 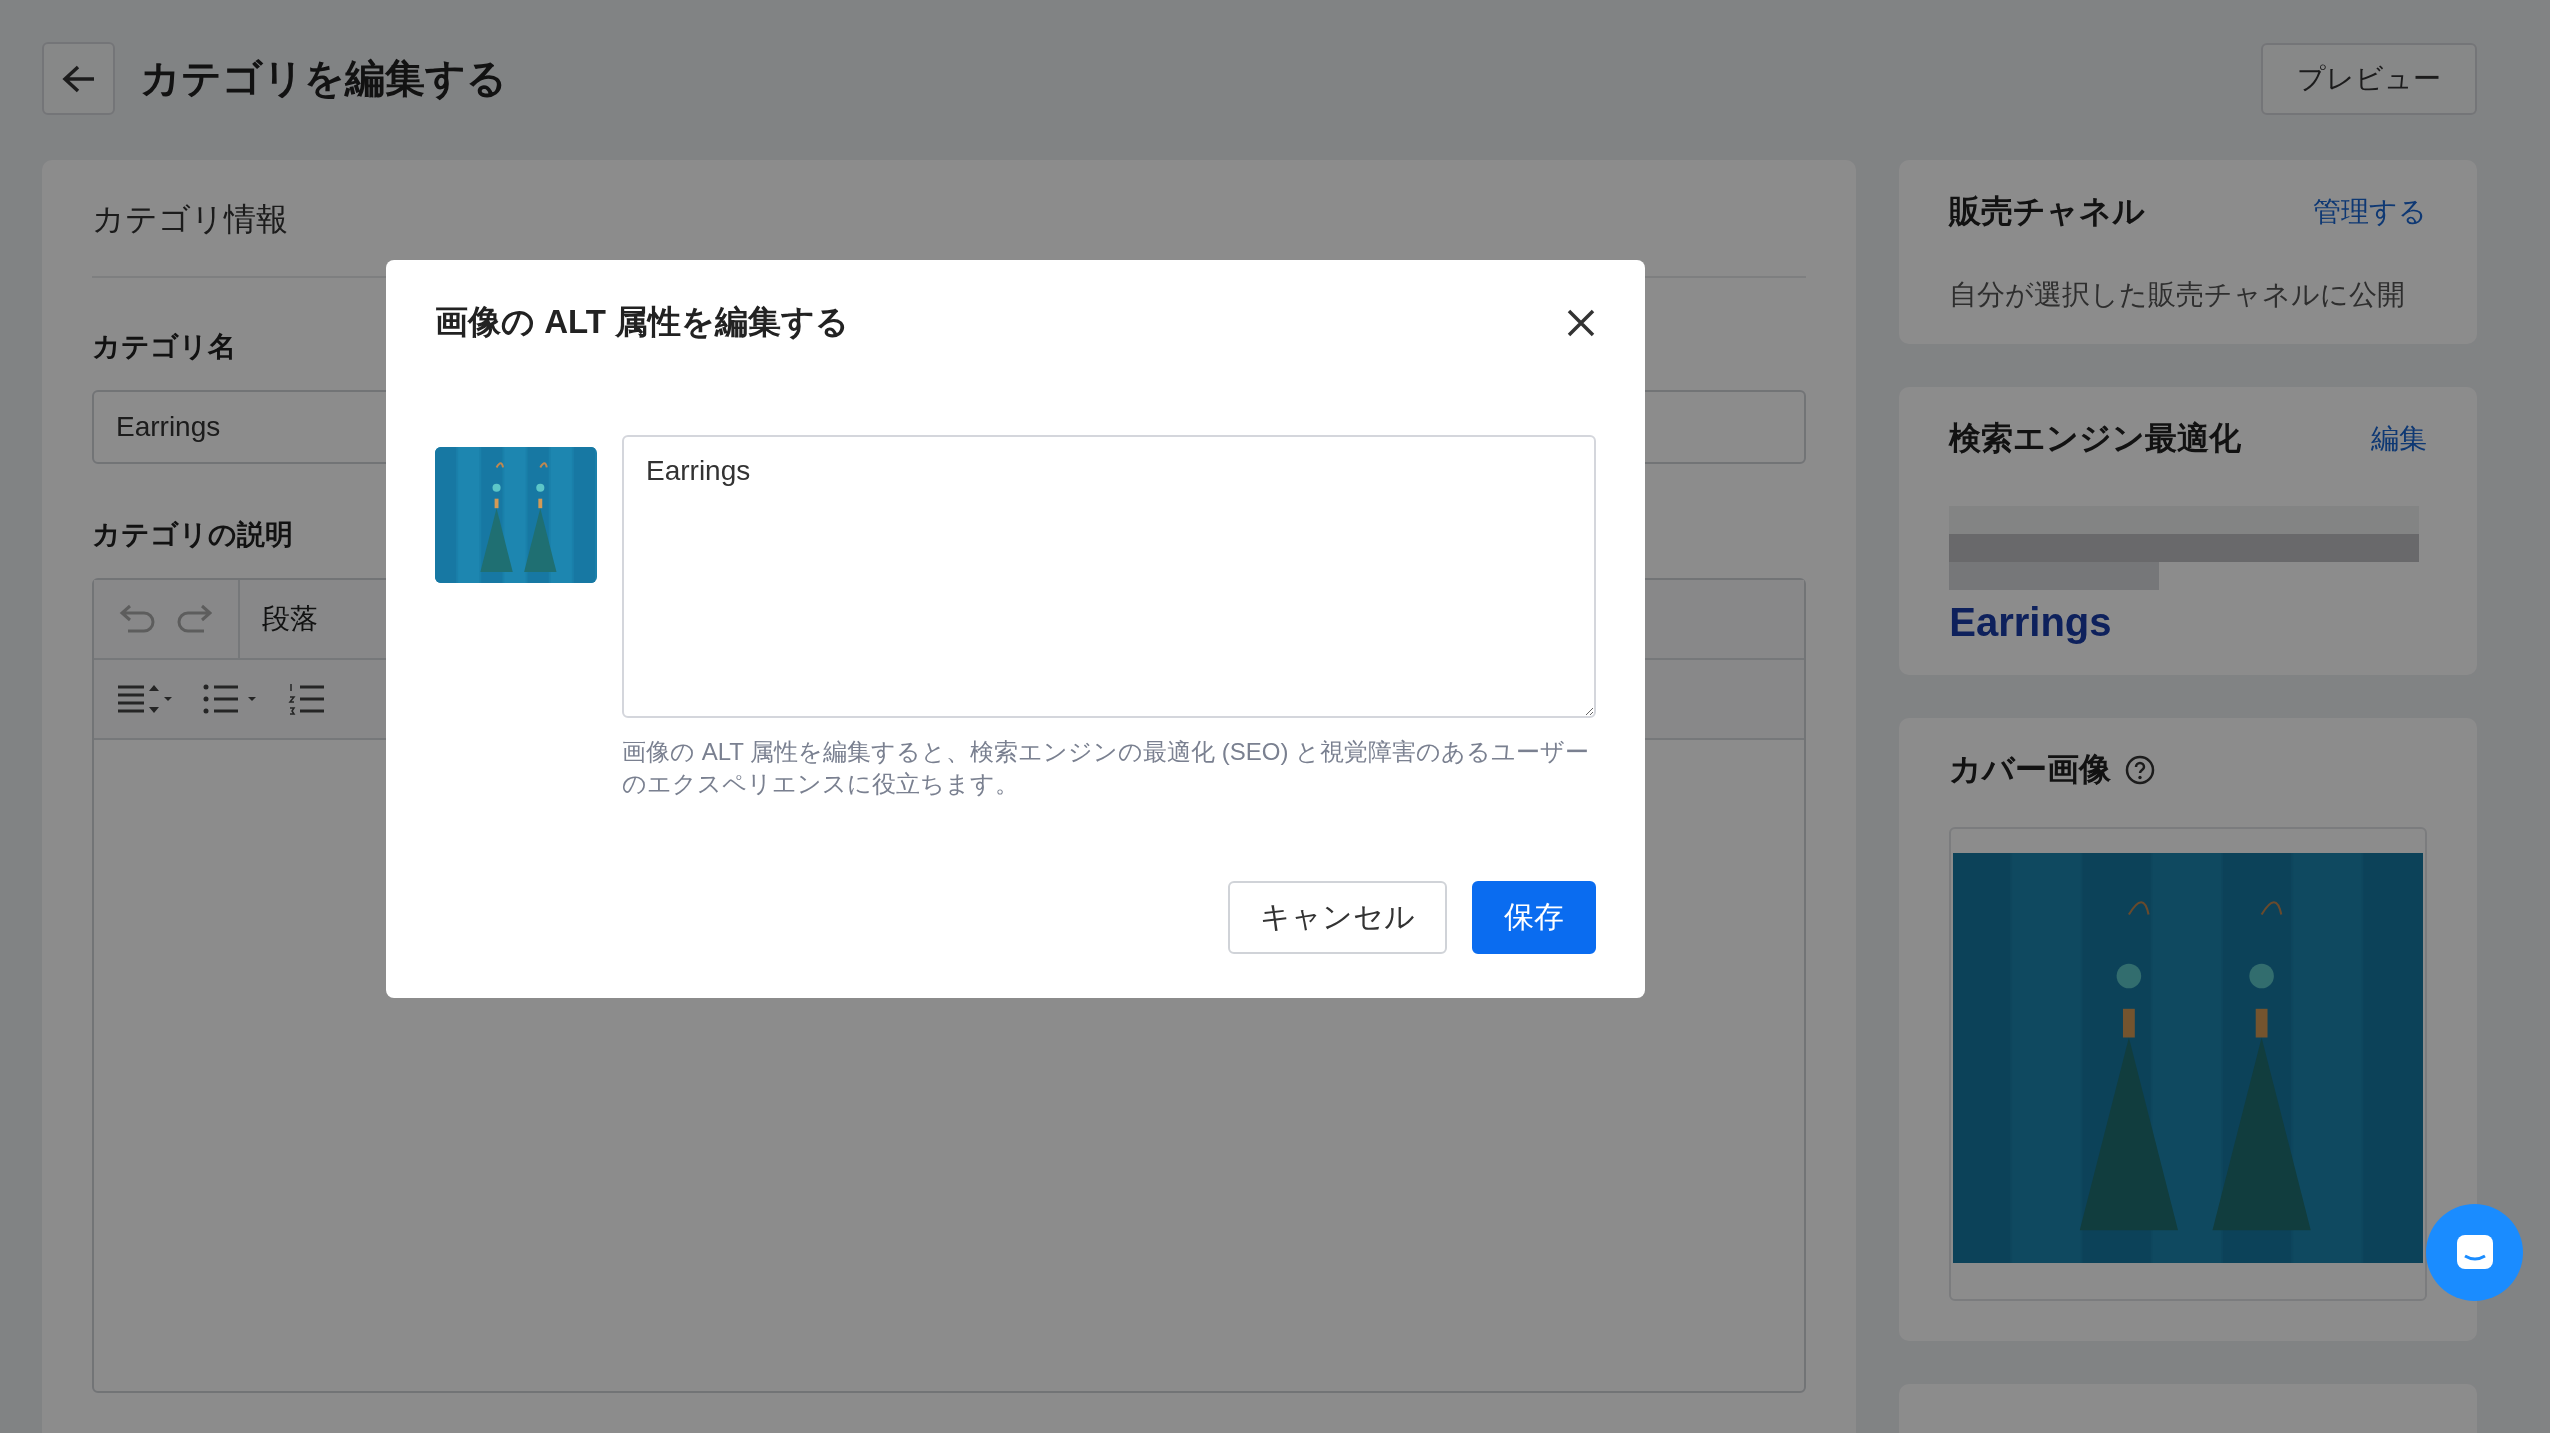 What do you see at coordinates (2178, 295) in the screenshot?
I see `card-text: 自分が選択した販売チャネルに公開` at bounding box center [2178, 295].